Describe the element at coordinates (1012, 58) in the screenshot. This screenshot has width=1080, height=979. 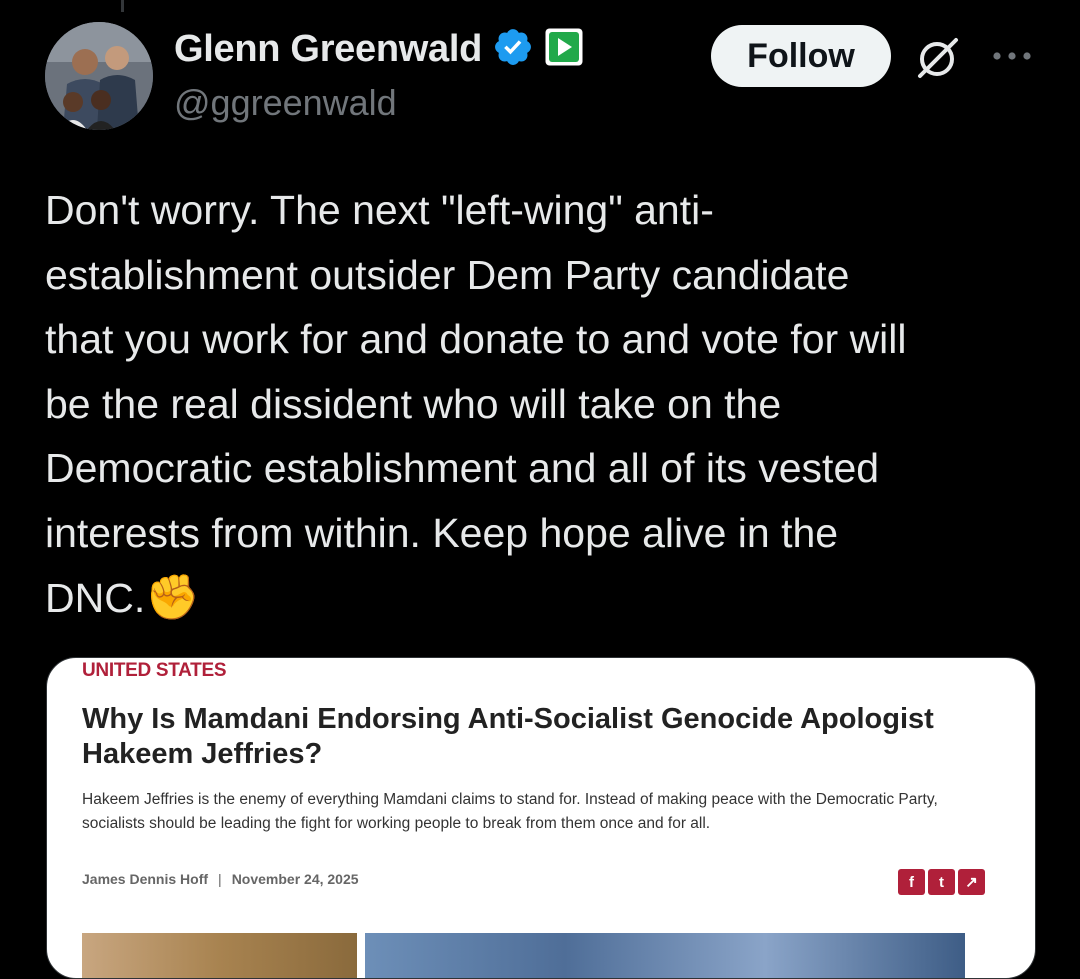
I see `more-icon` at that location.